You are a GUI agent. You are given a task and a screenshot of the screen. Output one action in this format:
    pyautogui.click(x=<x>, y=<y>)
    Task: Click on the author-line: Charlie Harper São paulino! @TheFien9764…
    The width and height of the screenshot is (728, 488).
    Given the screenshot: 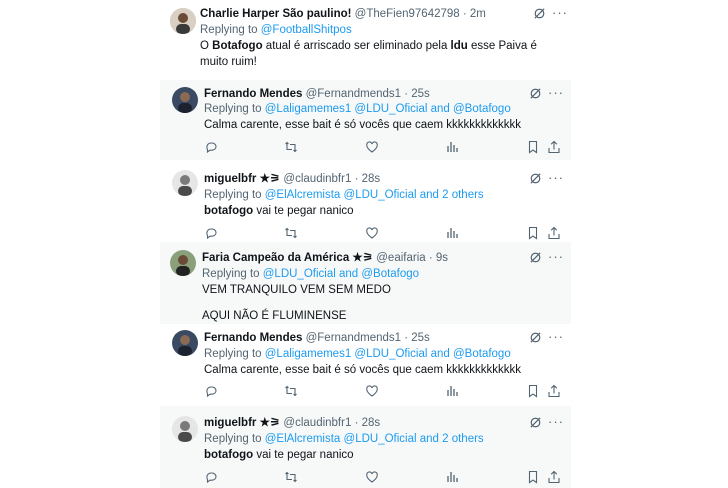 What is the action you would take?
    pyautogui.click(x=343, y=14)
    